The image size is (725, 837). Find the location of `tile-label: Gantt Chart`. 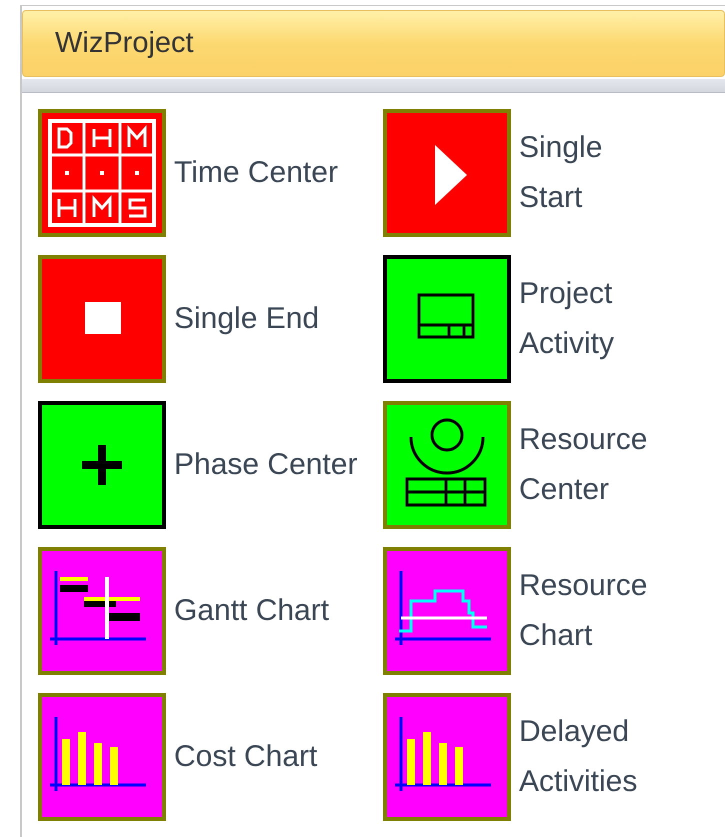

tile-label: Gantt Chart is located at coordinates (269, 611).